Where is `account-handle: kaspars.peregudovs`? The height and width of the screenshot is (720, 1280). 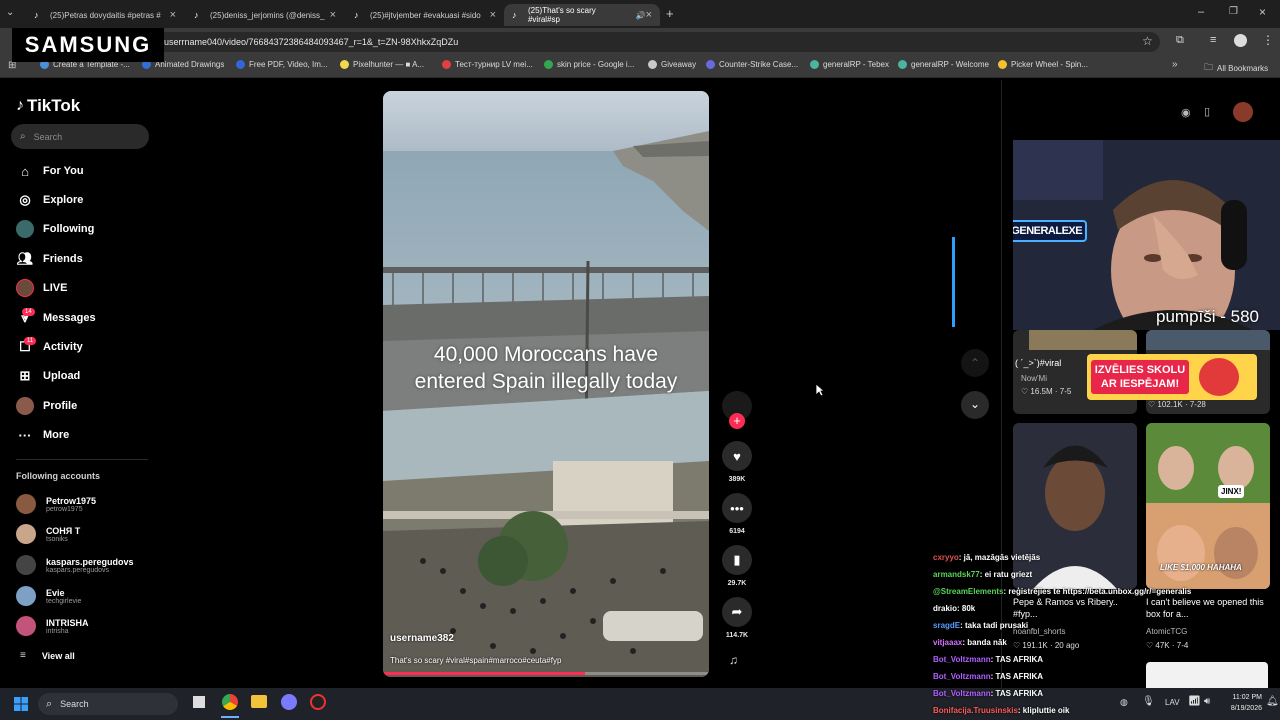
account-handle: kaspars.peregudovs is located at coordinates (78, 570).